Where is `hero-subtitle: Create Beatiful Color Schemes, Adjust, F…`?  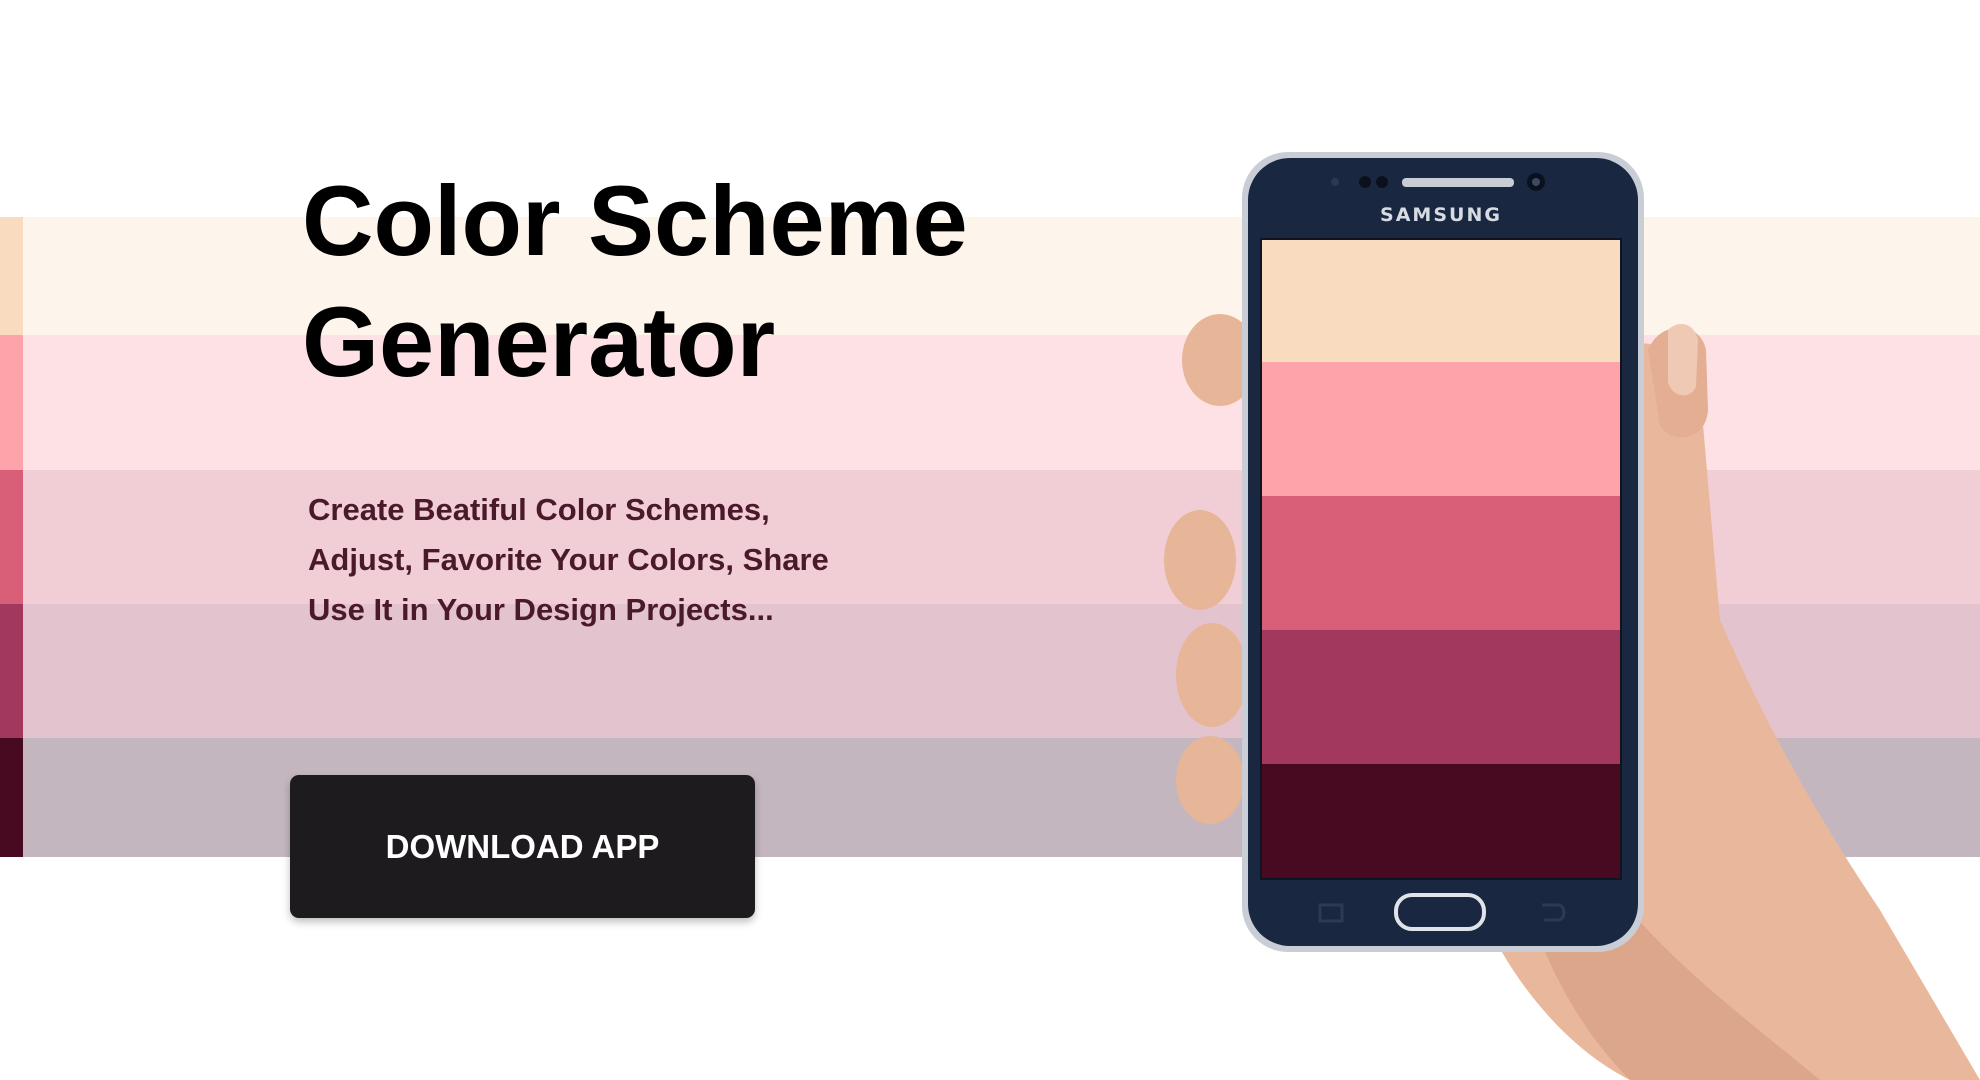 hero-subtitle: Create Beatiful Color Schemes, Adjust, F… is located at coordinates (588, 560).